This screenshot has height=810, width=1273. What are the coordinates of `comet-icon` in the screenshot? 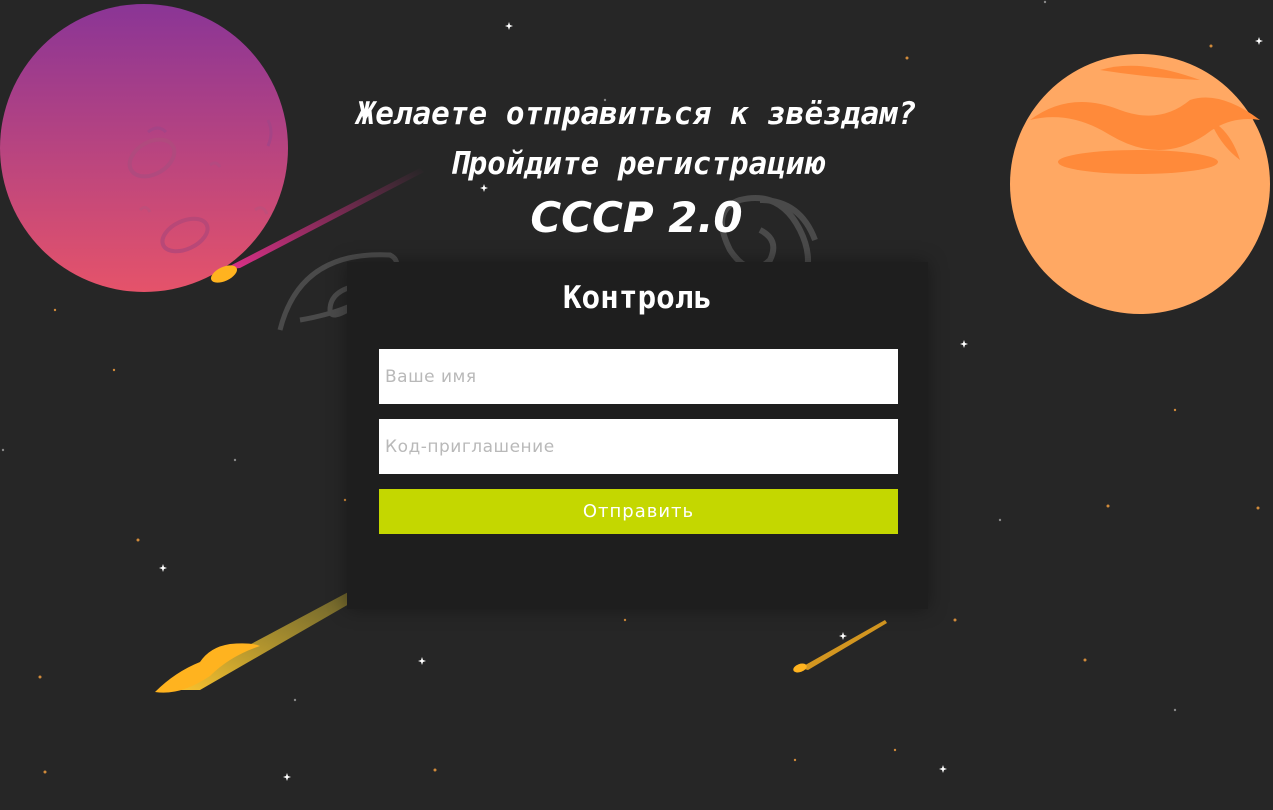 It's located at (840, 646).